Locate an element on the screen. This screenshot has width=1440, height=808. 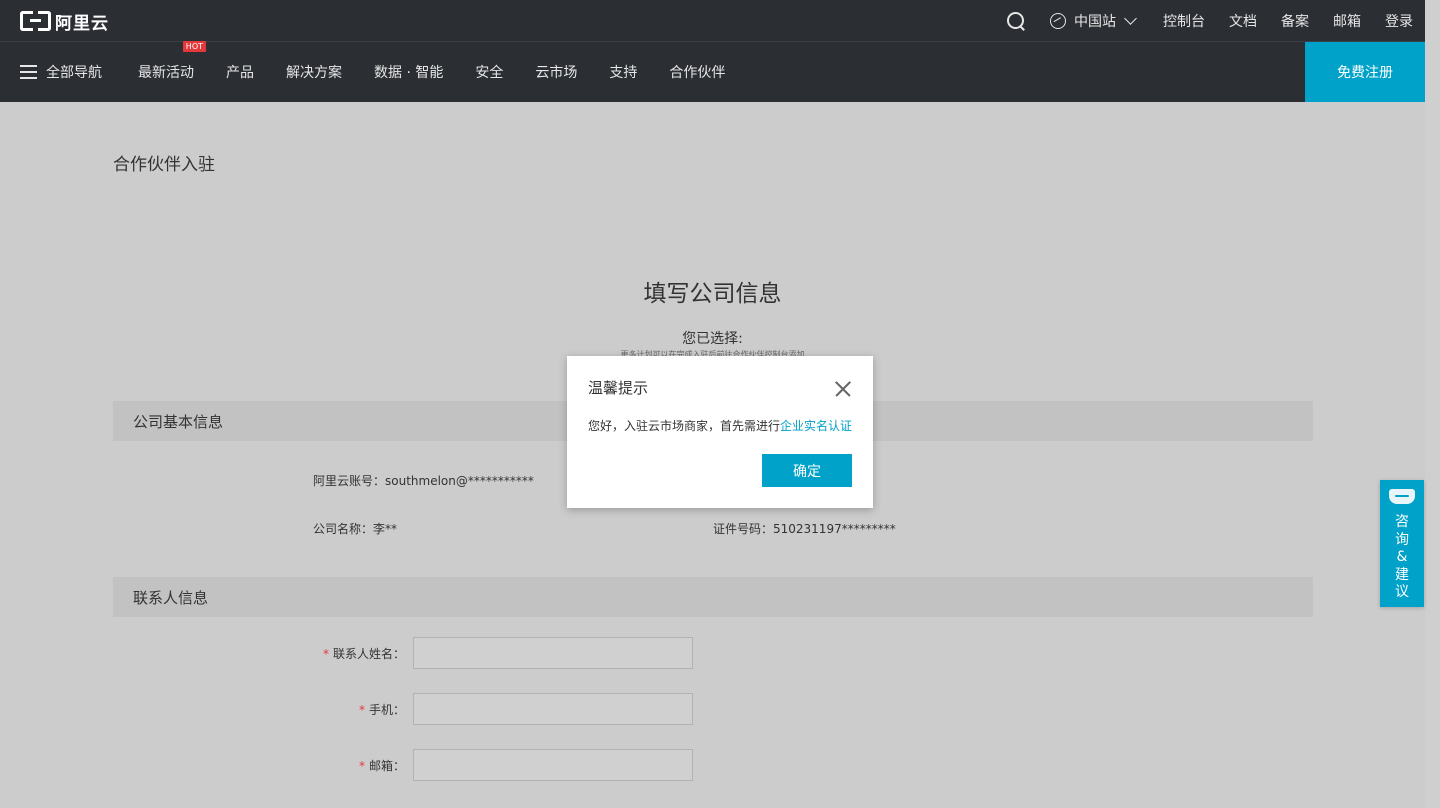
logo-text: 阿里云 is located at coordinates (82, 23).